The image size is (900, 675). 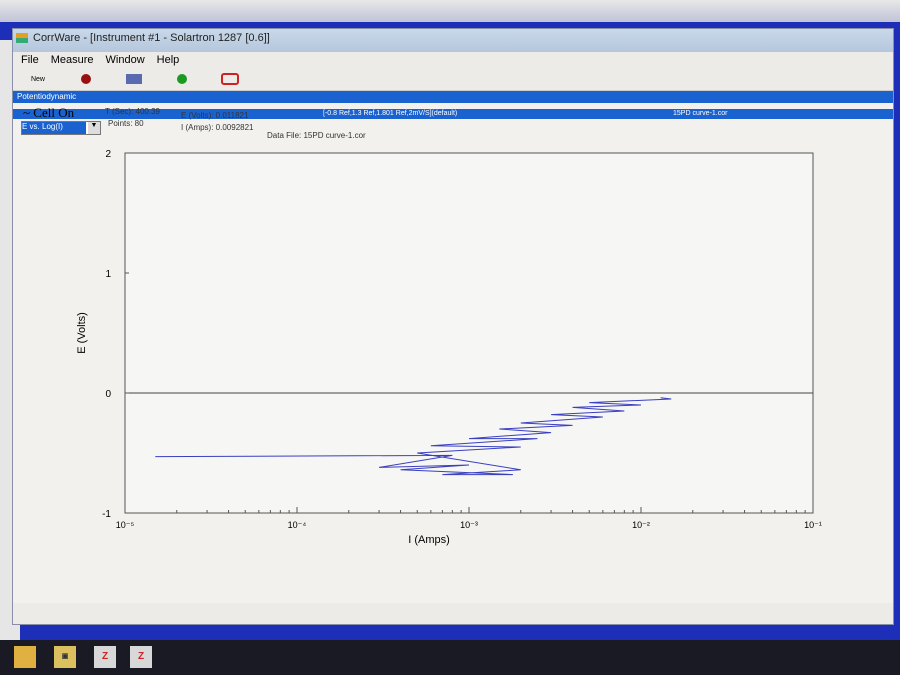 What do you see at coordinates (108, 154) in the screenshot?
I see `y-tick-label: 2` at bounding box center [108, 154].